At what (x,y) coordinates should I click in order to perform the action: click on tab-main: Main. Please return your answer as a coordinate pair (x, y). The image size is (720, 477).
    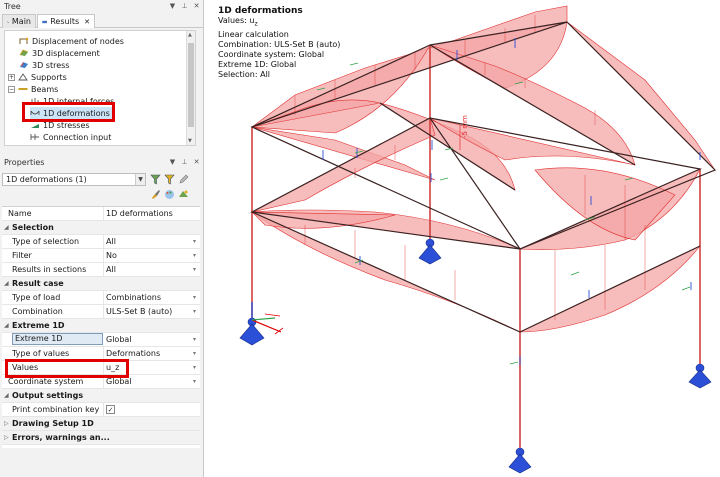
    Looking at the image, I should click on (19, 21).